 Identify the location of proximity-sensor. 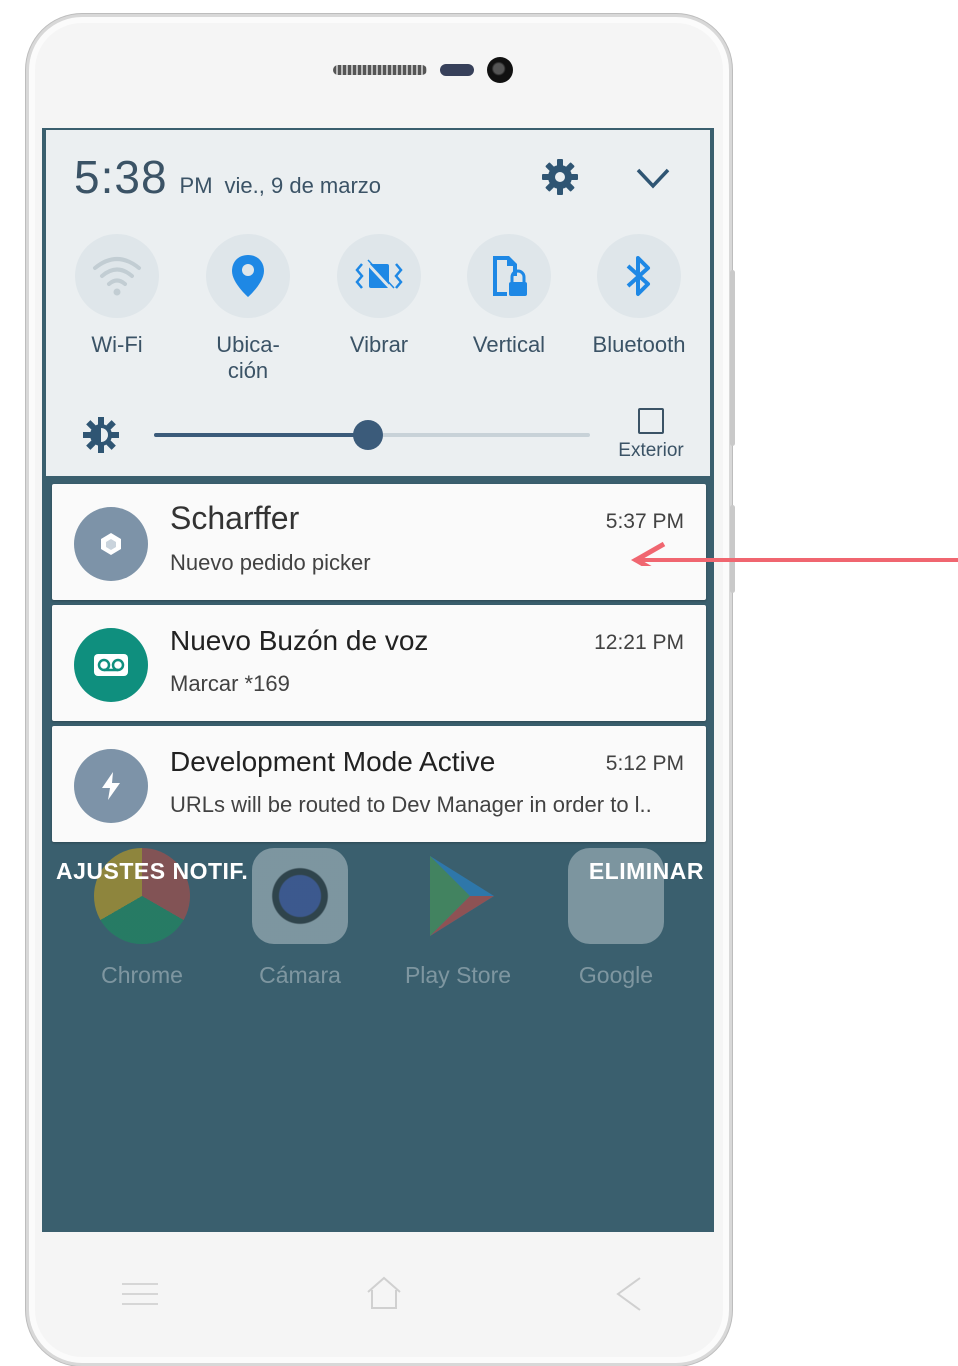
(457, 70).